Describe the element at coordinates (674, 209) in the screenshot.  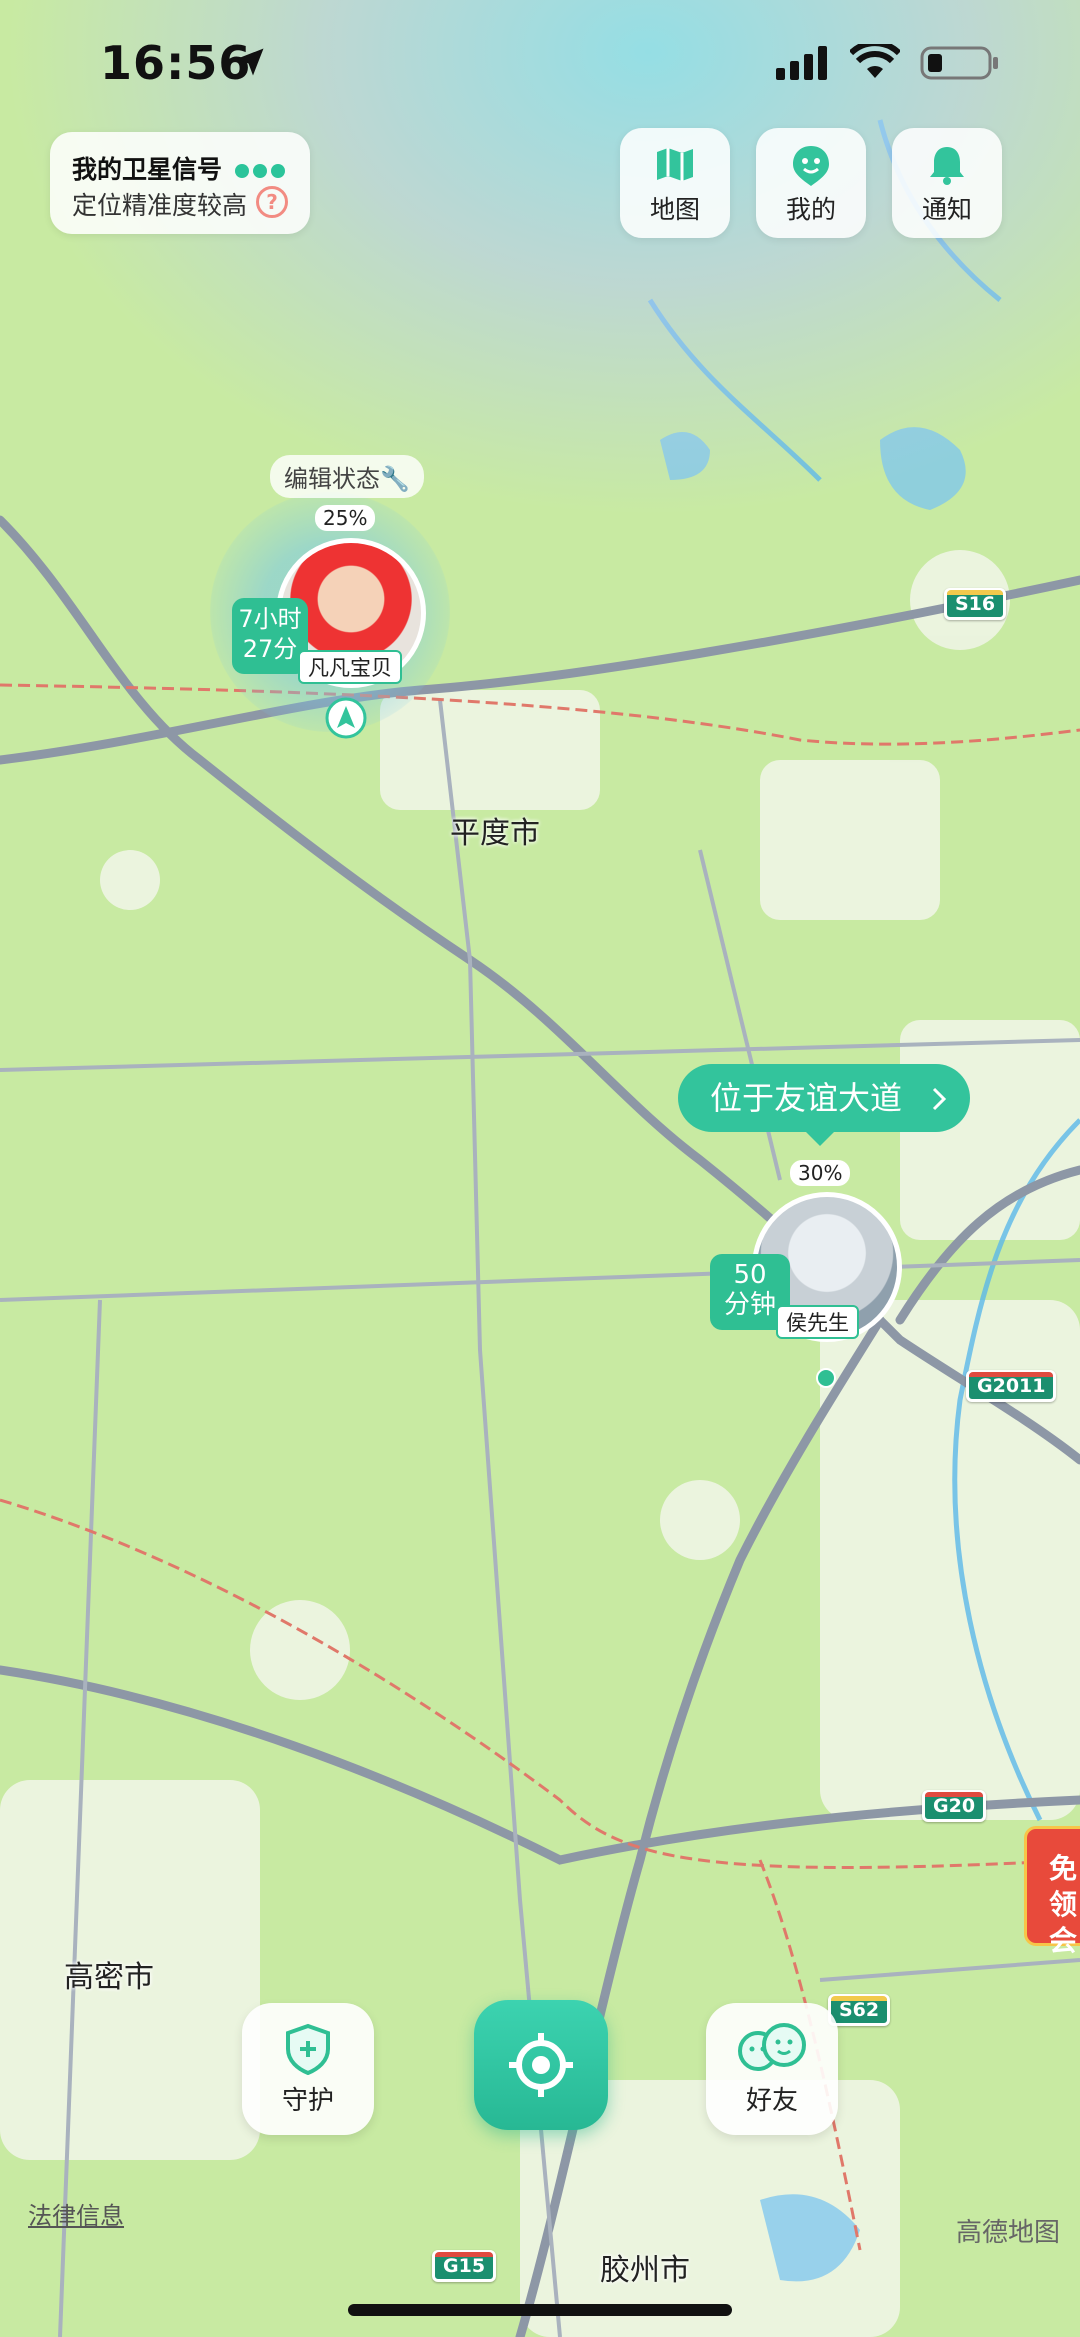
I see `map-button-label: 地图` at that location.